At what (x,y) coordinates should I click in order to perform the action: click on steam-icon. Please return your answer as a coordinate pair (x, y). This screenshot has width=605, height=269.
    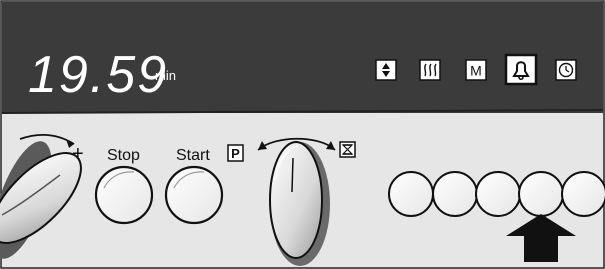
    Looking at the image, I should click on (430, 70).